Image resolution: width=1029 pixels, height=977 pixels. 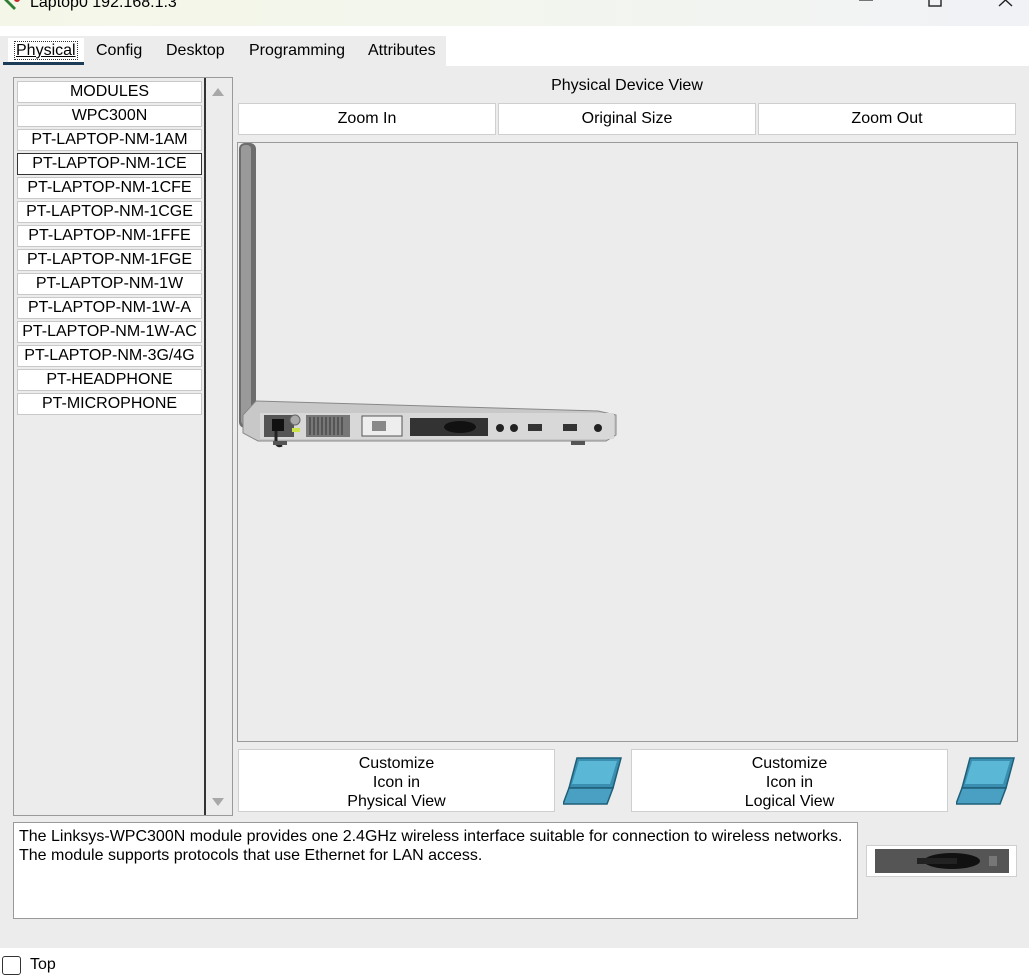 I want to click on maximize-icon, so click(x=935, y=7).